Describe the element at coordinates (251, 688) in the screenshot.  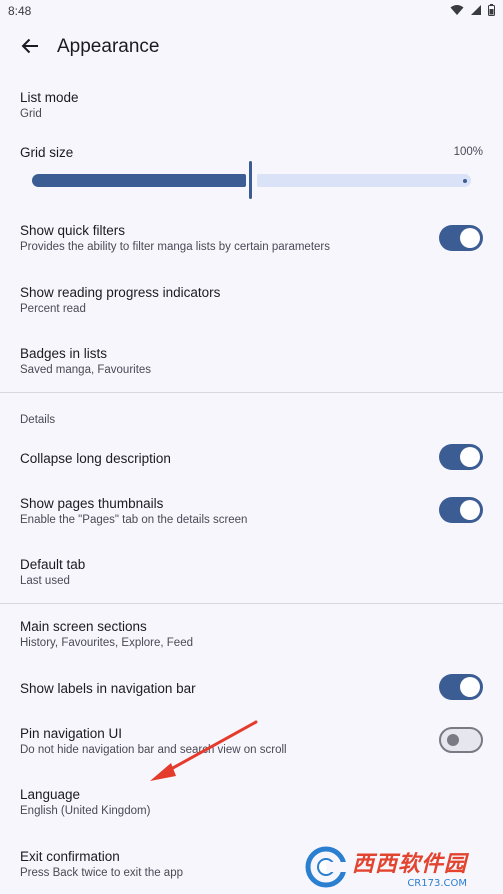
I see `nav-labels-preference: Show labels in navigation bar` at that location.